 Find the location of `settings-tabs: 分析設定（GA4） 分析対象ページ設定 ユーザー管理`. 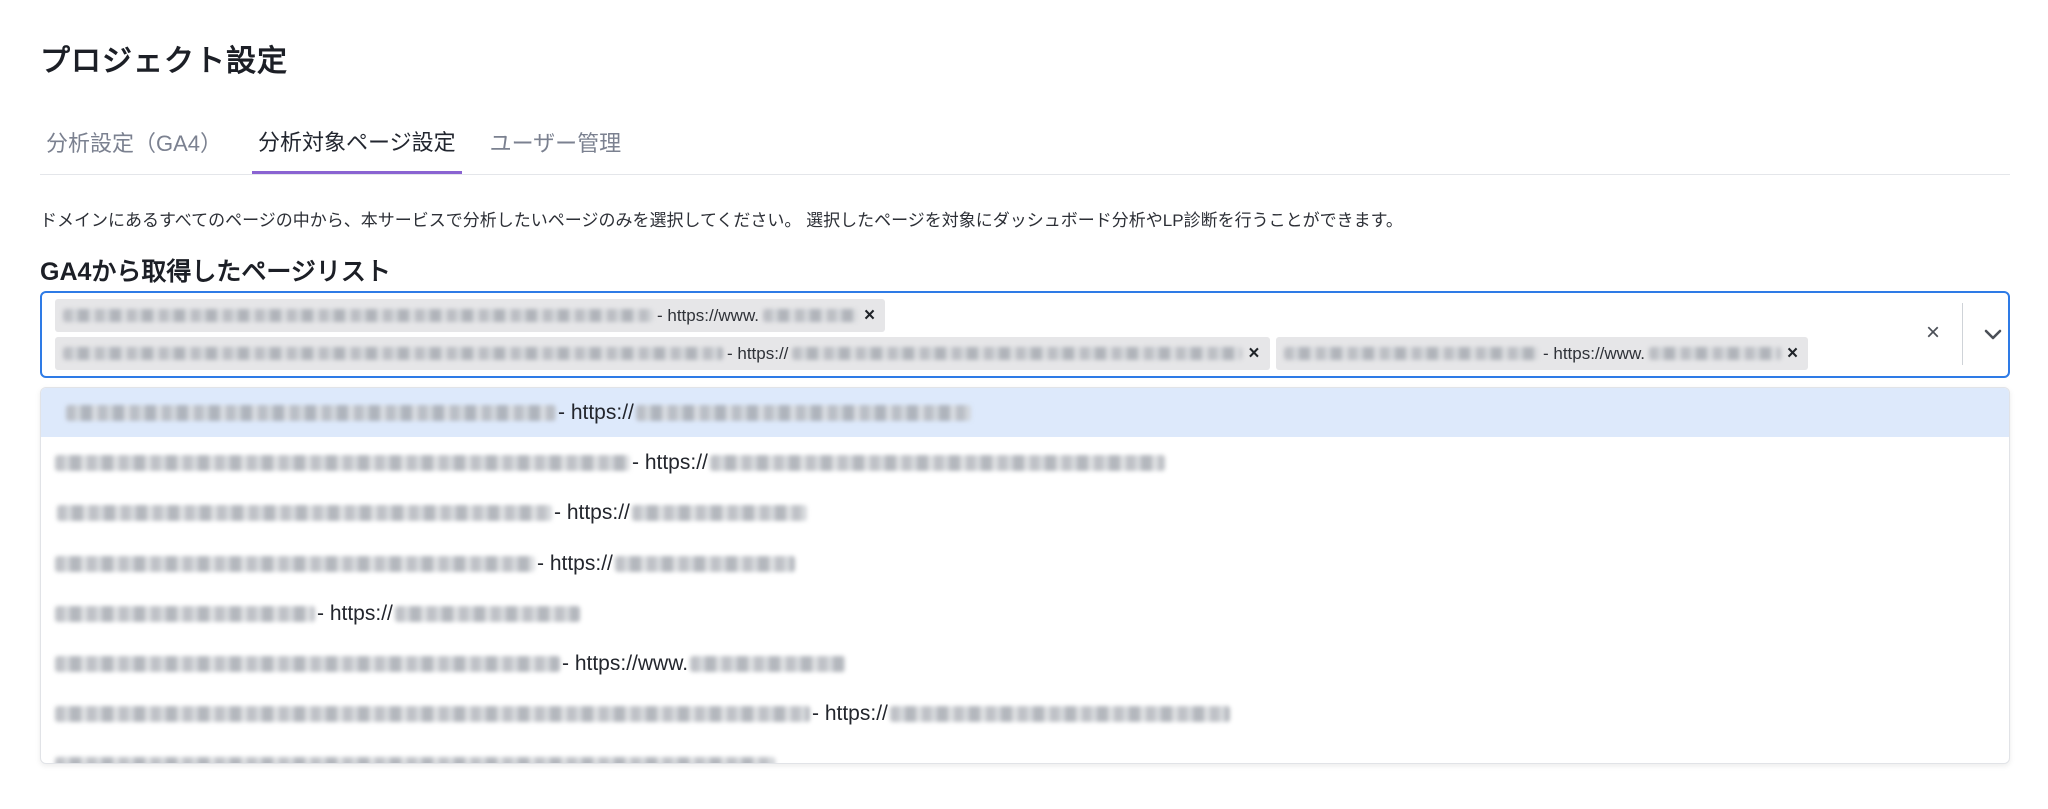

settings-tabs: 分析設定（GA4） 分析対象ページ設定 ユーザー管理 is located at coordinates (1025, 142).